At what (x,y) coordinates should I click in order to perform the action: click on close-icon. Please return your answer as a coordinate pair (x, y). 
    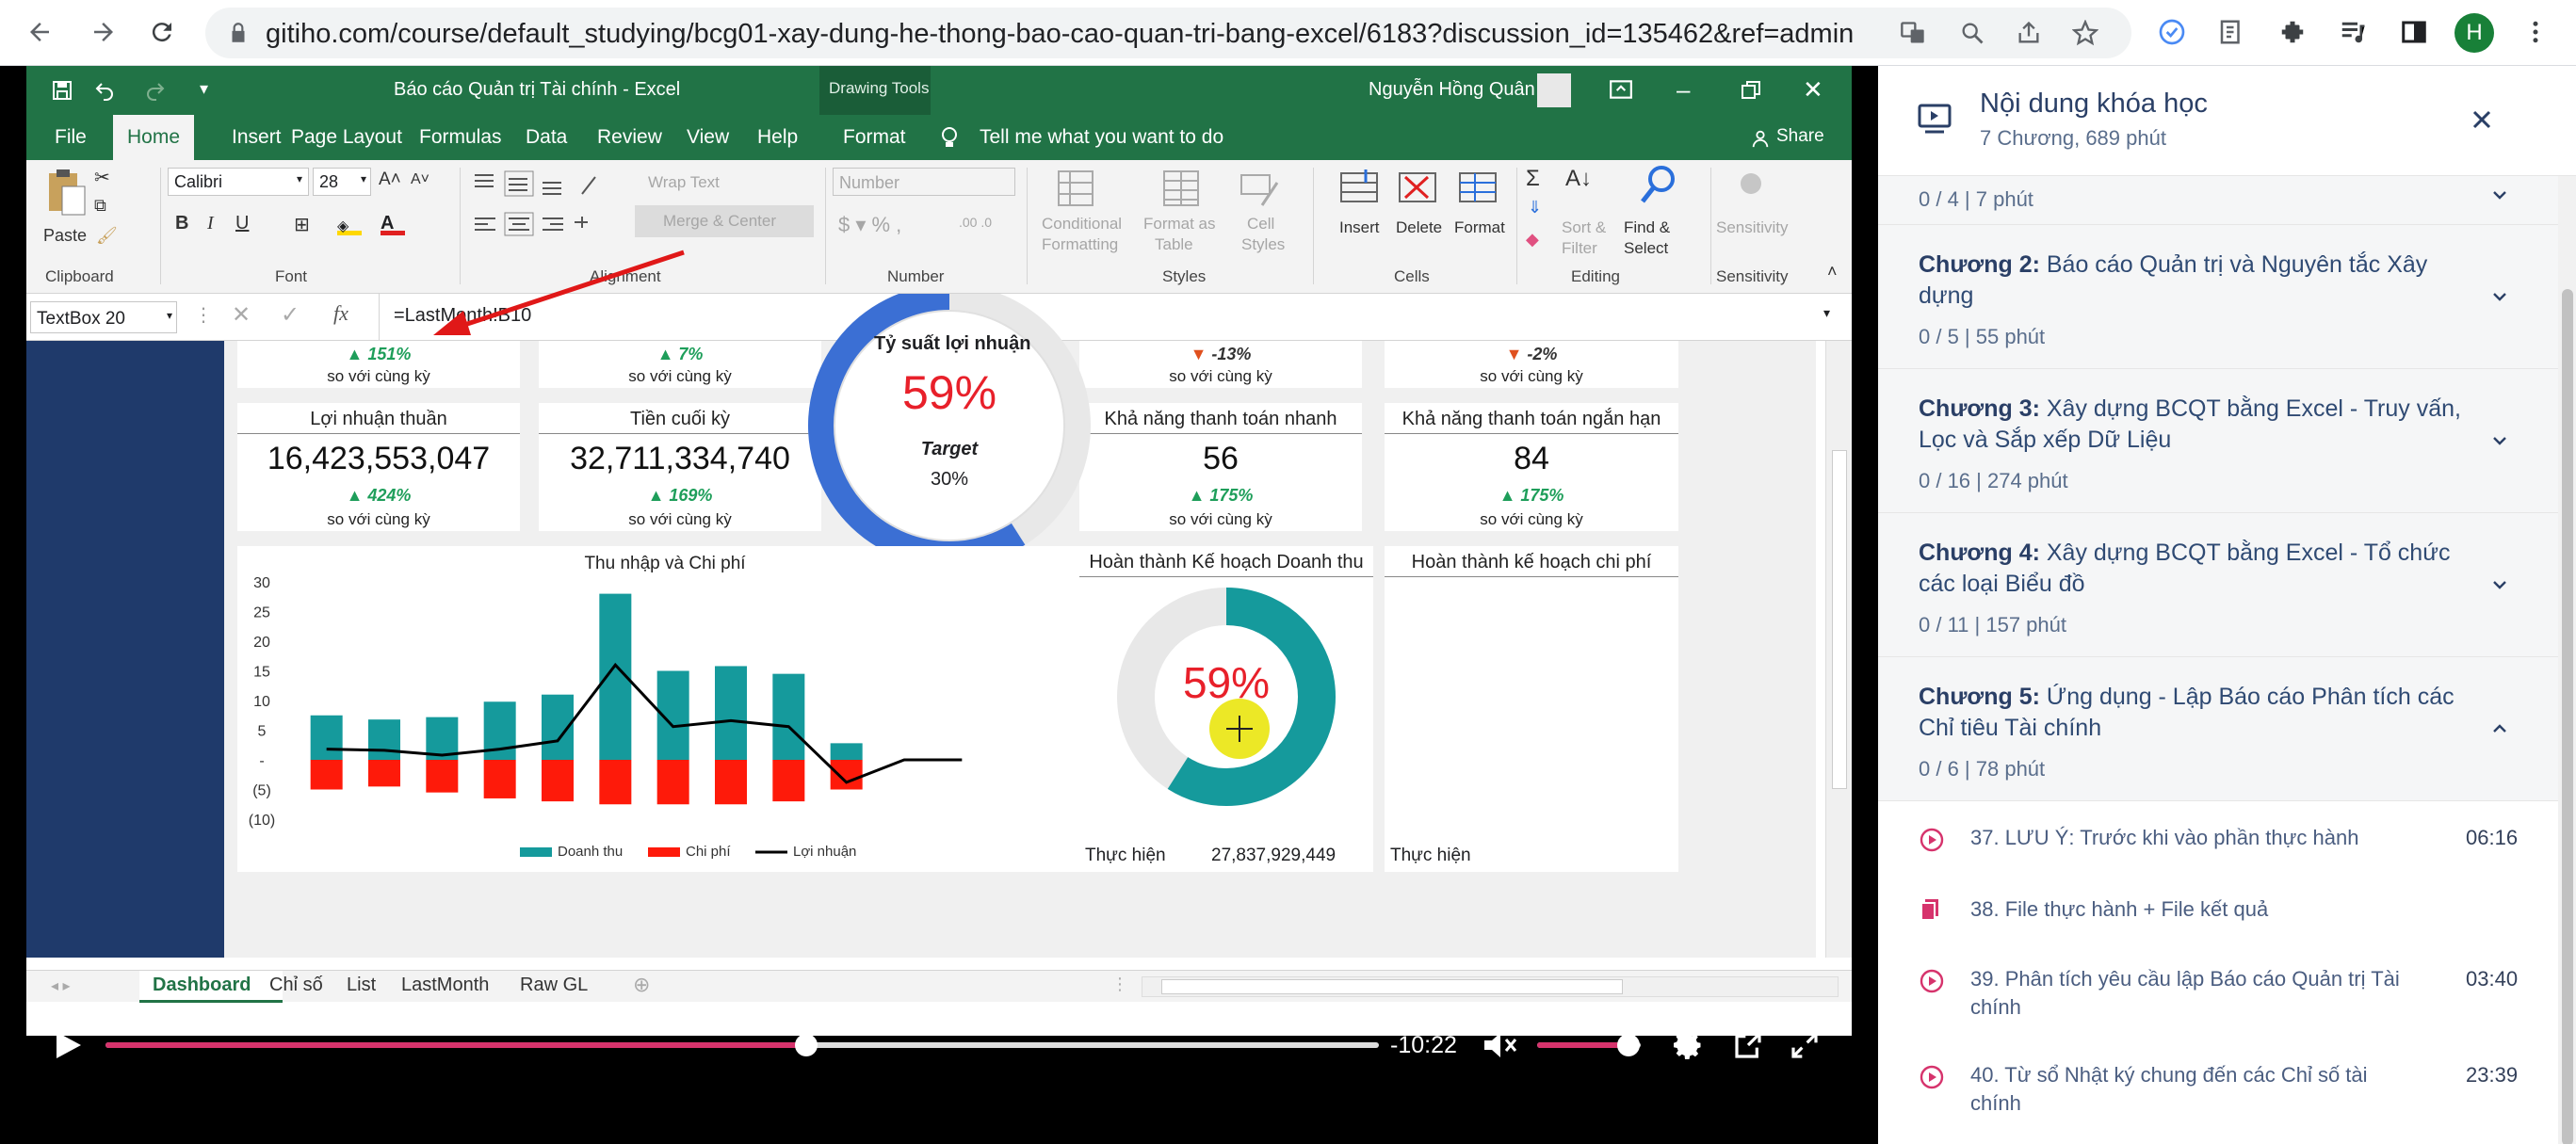
    Looking at the image, I should click on (2481, 119).